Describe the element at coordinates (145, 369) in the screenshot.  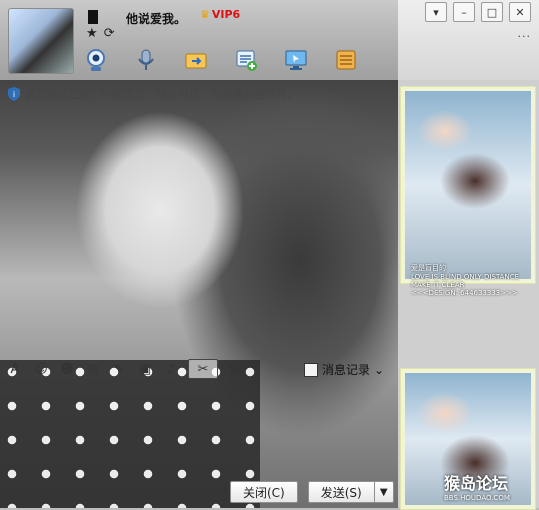
I see `image-icon: ▣` at that location.